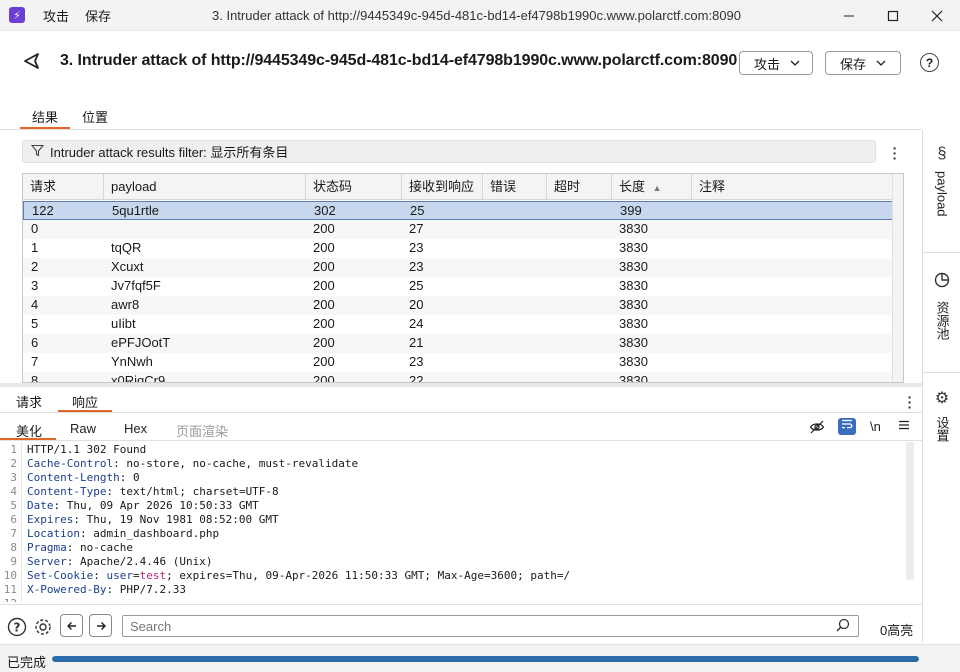  I want to click on table-row: 2 Xcuxt 200 23 3830, so click(458, 267).